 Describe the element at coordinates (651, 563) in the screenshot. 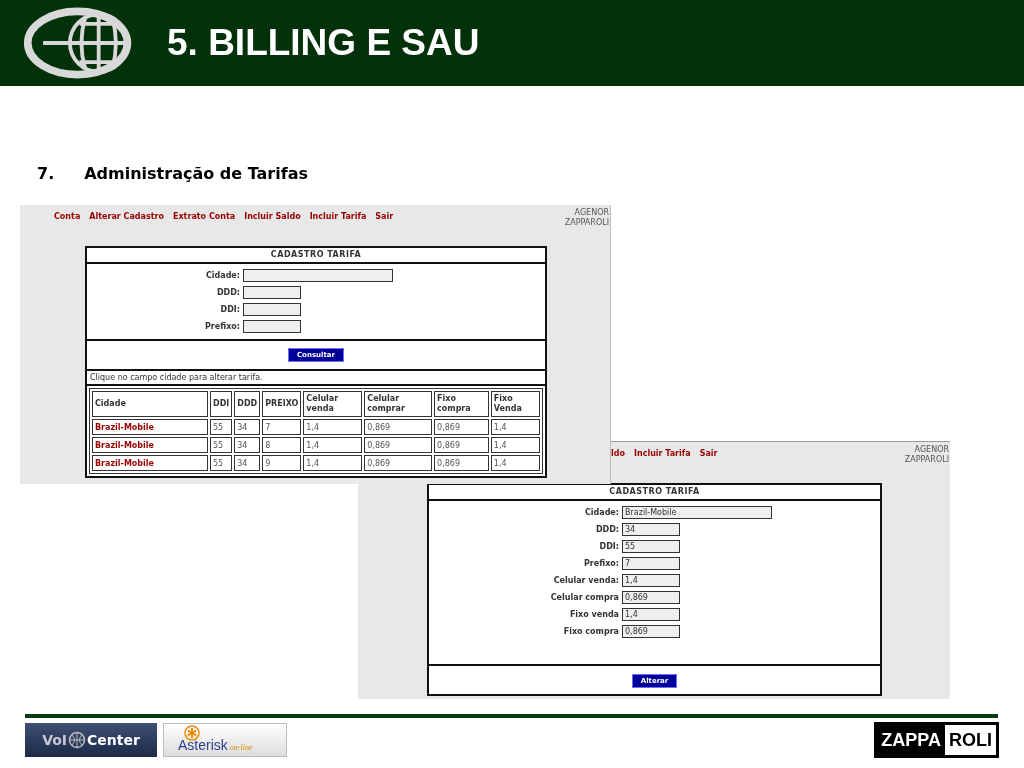

I see `input-field: 7` at that location.